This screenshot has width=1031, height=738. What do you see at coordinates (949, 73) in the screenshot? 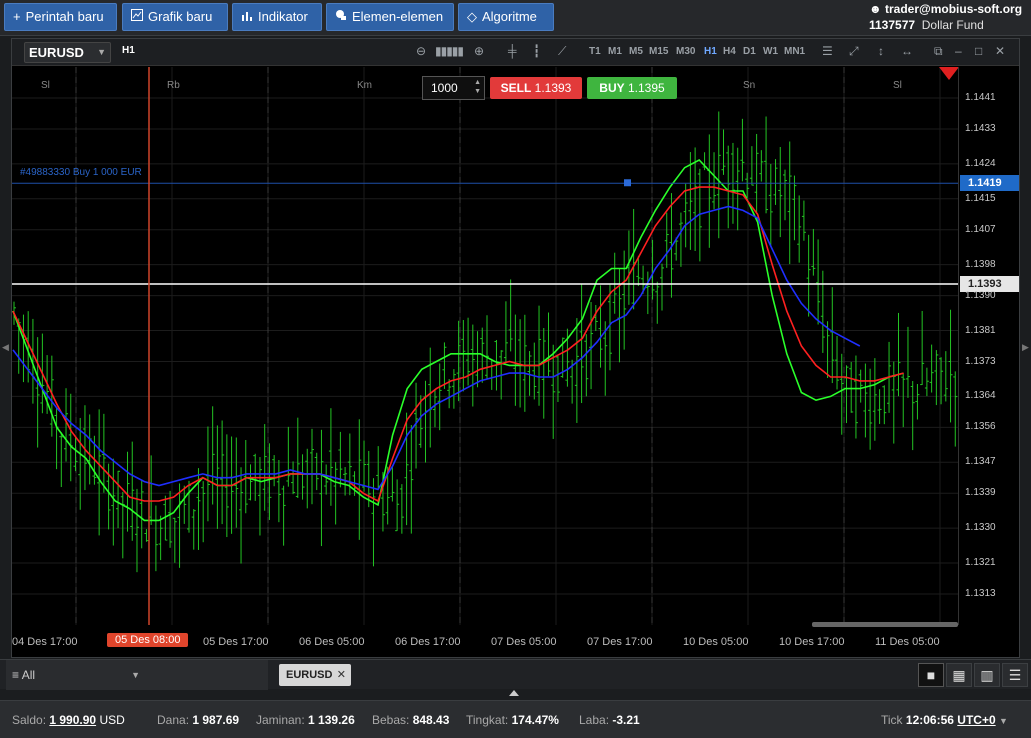
I see `triangle-marker-icon` at bounding box center [949, 73].